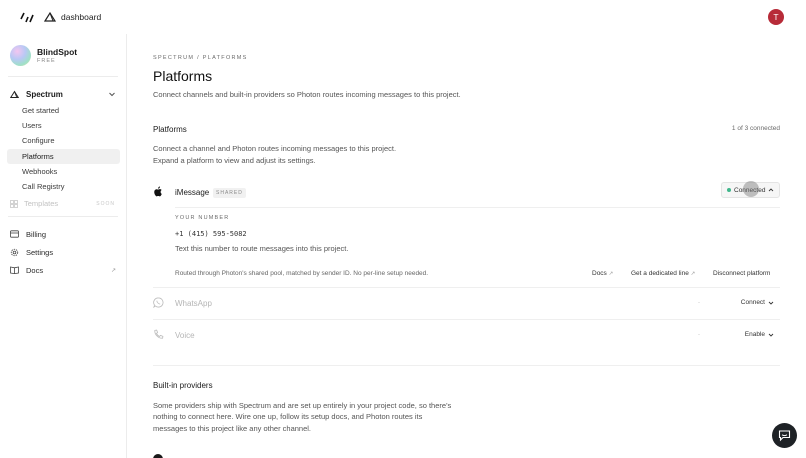 This screenshot has height=458, width=806. What do you see at coordinates (202, 218) in the screenshot?
I see `your-number-label: YOUR NUMBER` at bounding box center [202, 218].